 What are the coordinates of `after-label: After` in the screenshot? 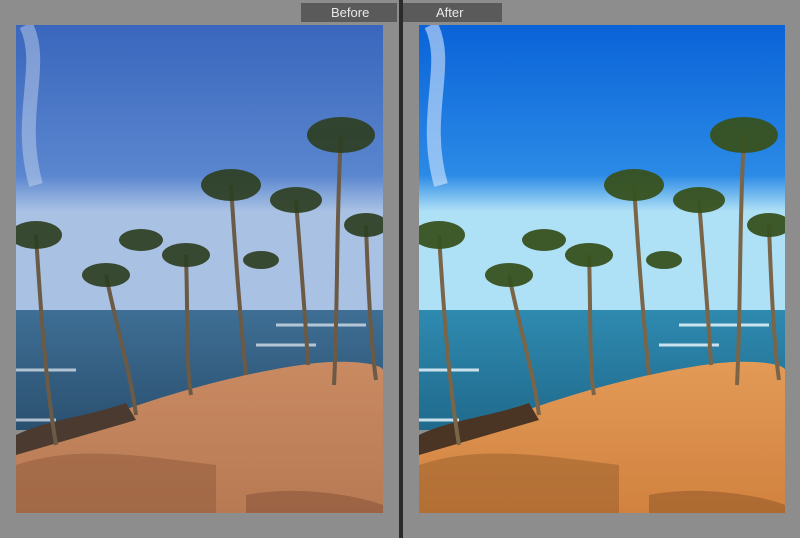 It's located at (452, 12).